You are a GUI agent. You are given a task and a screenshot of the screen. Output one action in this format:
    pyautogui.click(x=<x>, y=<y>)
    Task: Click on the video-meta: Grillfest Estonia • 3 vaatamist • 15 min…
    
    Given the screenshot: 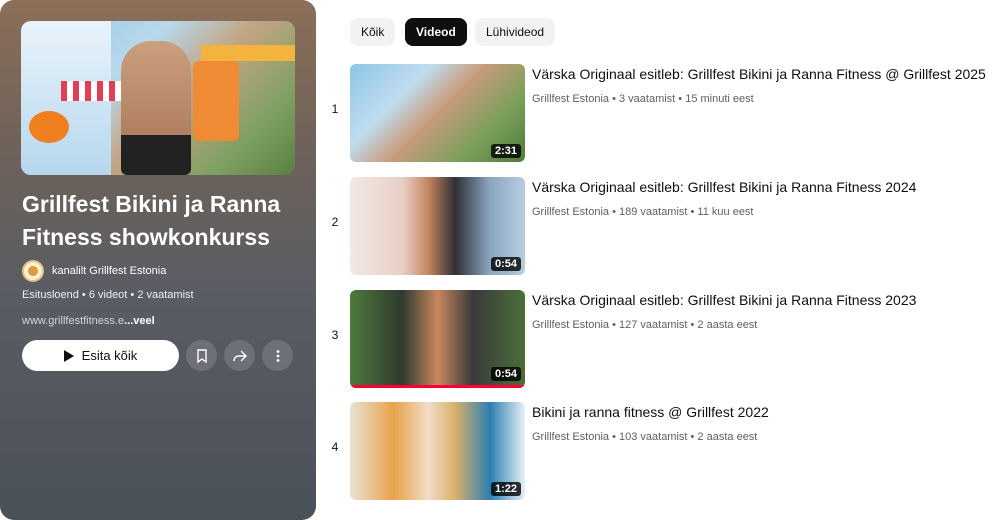 What is the action you would take?
    pyautogui.click(x=643, y=99)
    